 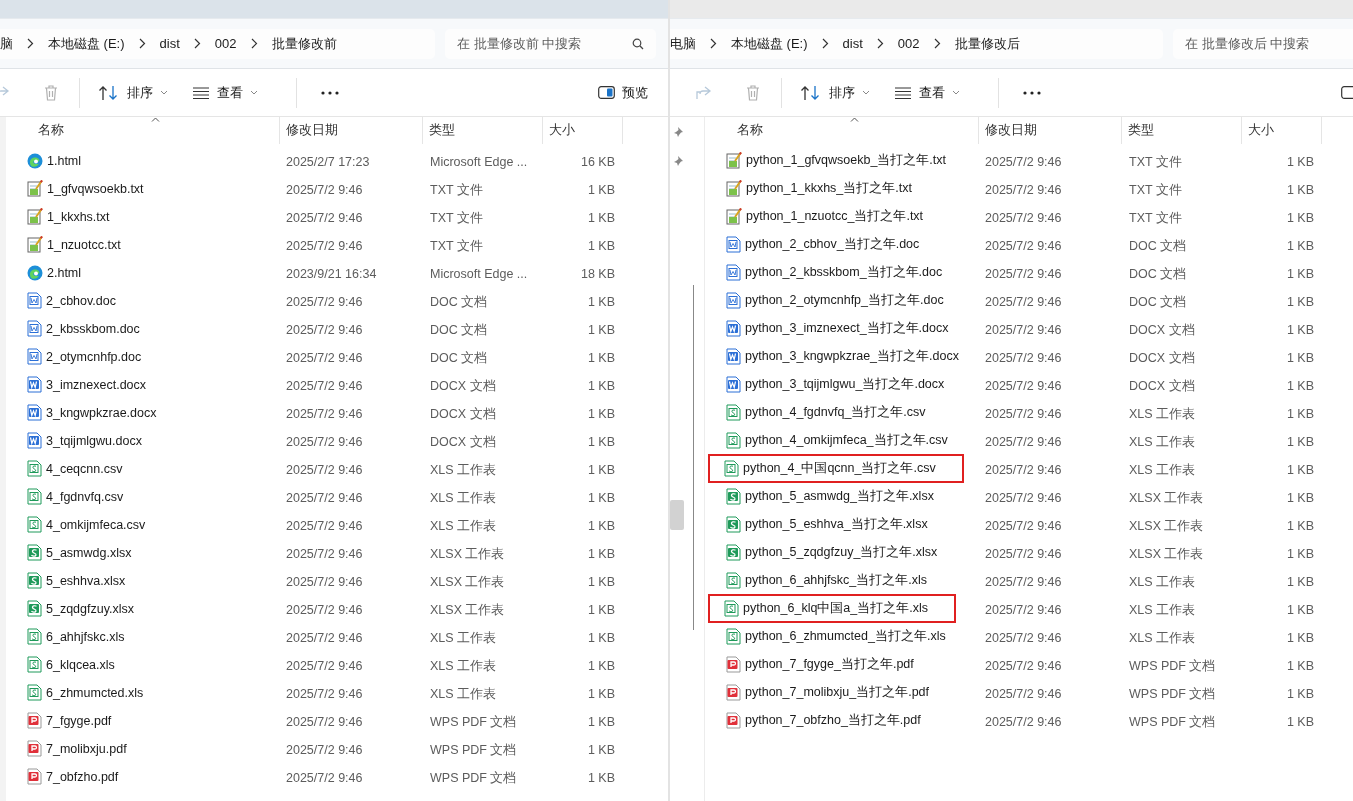 I want to click on file-name: python_4_omkijmfeca_当打之年.csv, so click(x=846, y=440).